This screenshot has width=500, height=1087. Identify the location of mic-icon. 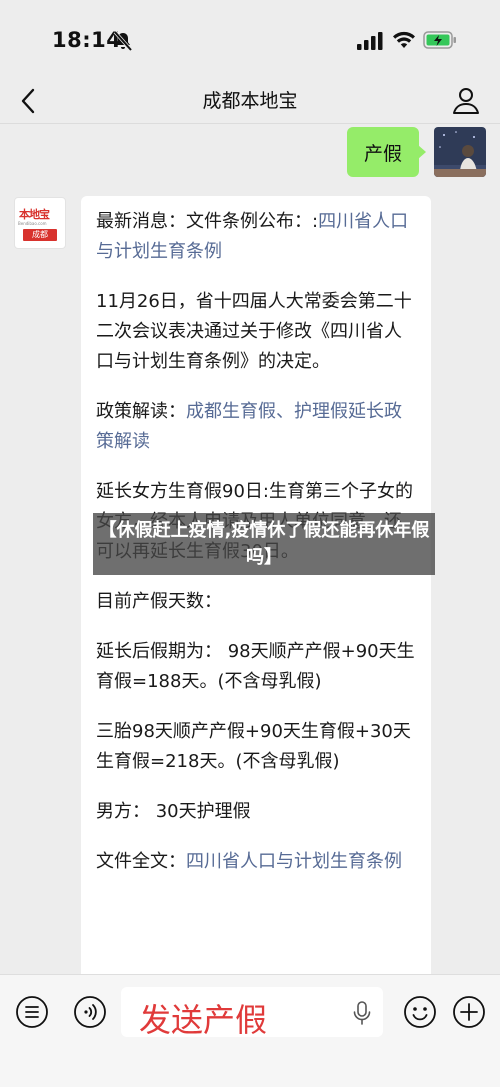
(362, 1013).